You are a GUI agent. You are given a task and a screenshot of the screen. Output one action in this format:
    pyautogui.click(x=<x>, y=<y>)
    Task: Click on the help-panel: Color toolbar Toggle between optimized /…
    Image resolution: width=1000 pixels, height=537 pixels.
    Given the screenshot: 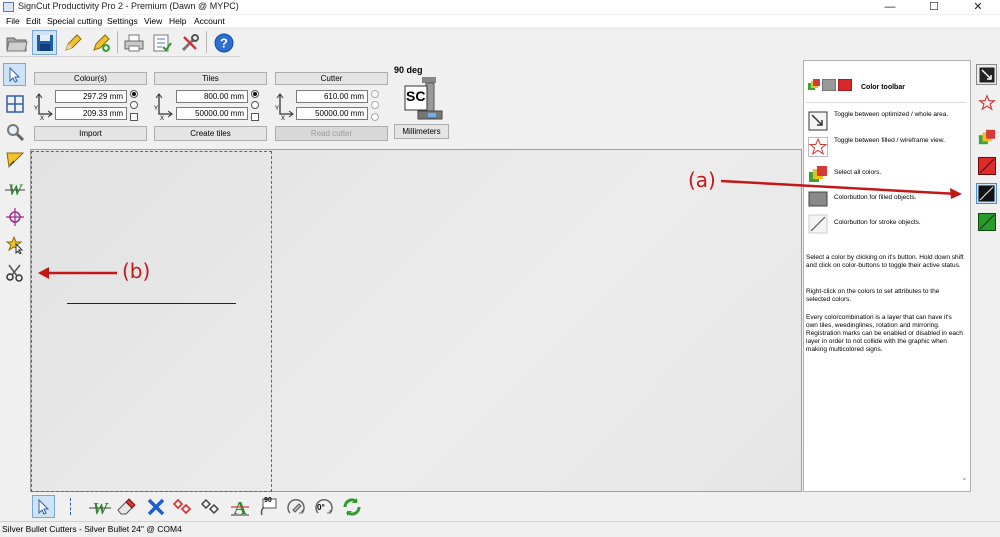 What is the action you would take?
    pyautogui.click(x=887, y=276)
    